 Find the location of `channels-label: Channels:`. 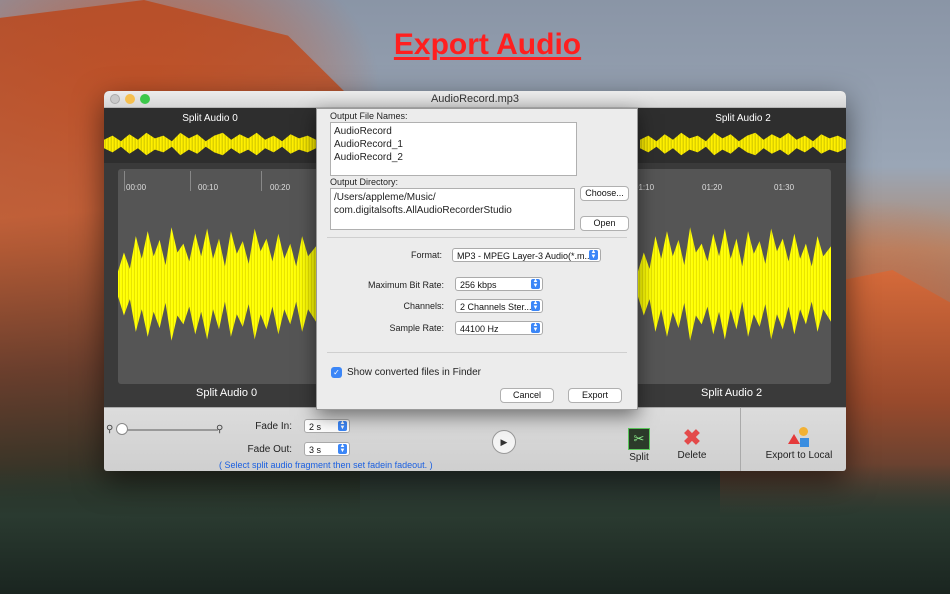

channels-label: Channels: is located at coordinates (423, 306).